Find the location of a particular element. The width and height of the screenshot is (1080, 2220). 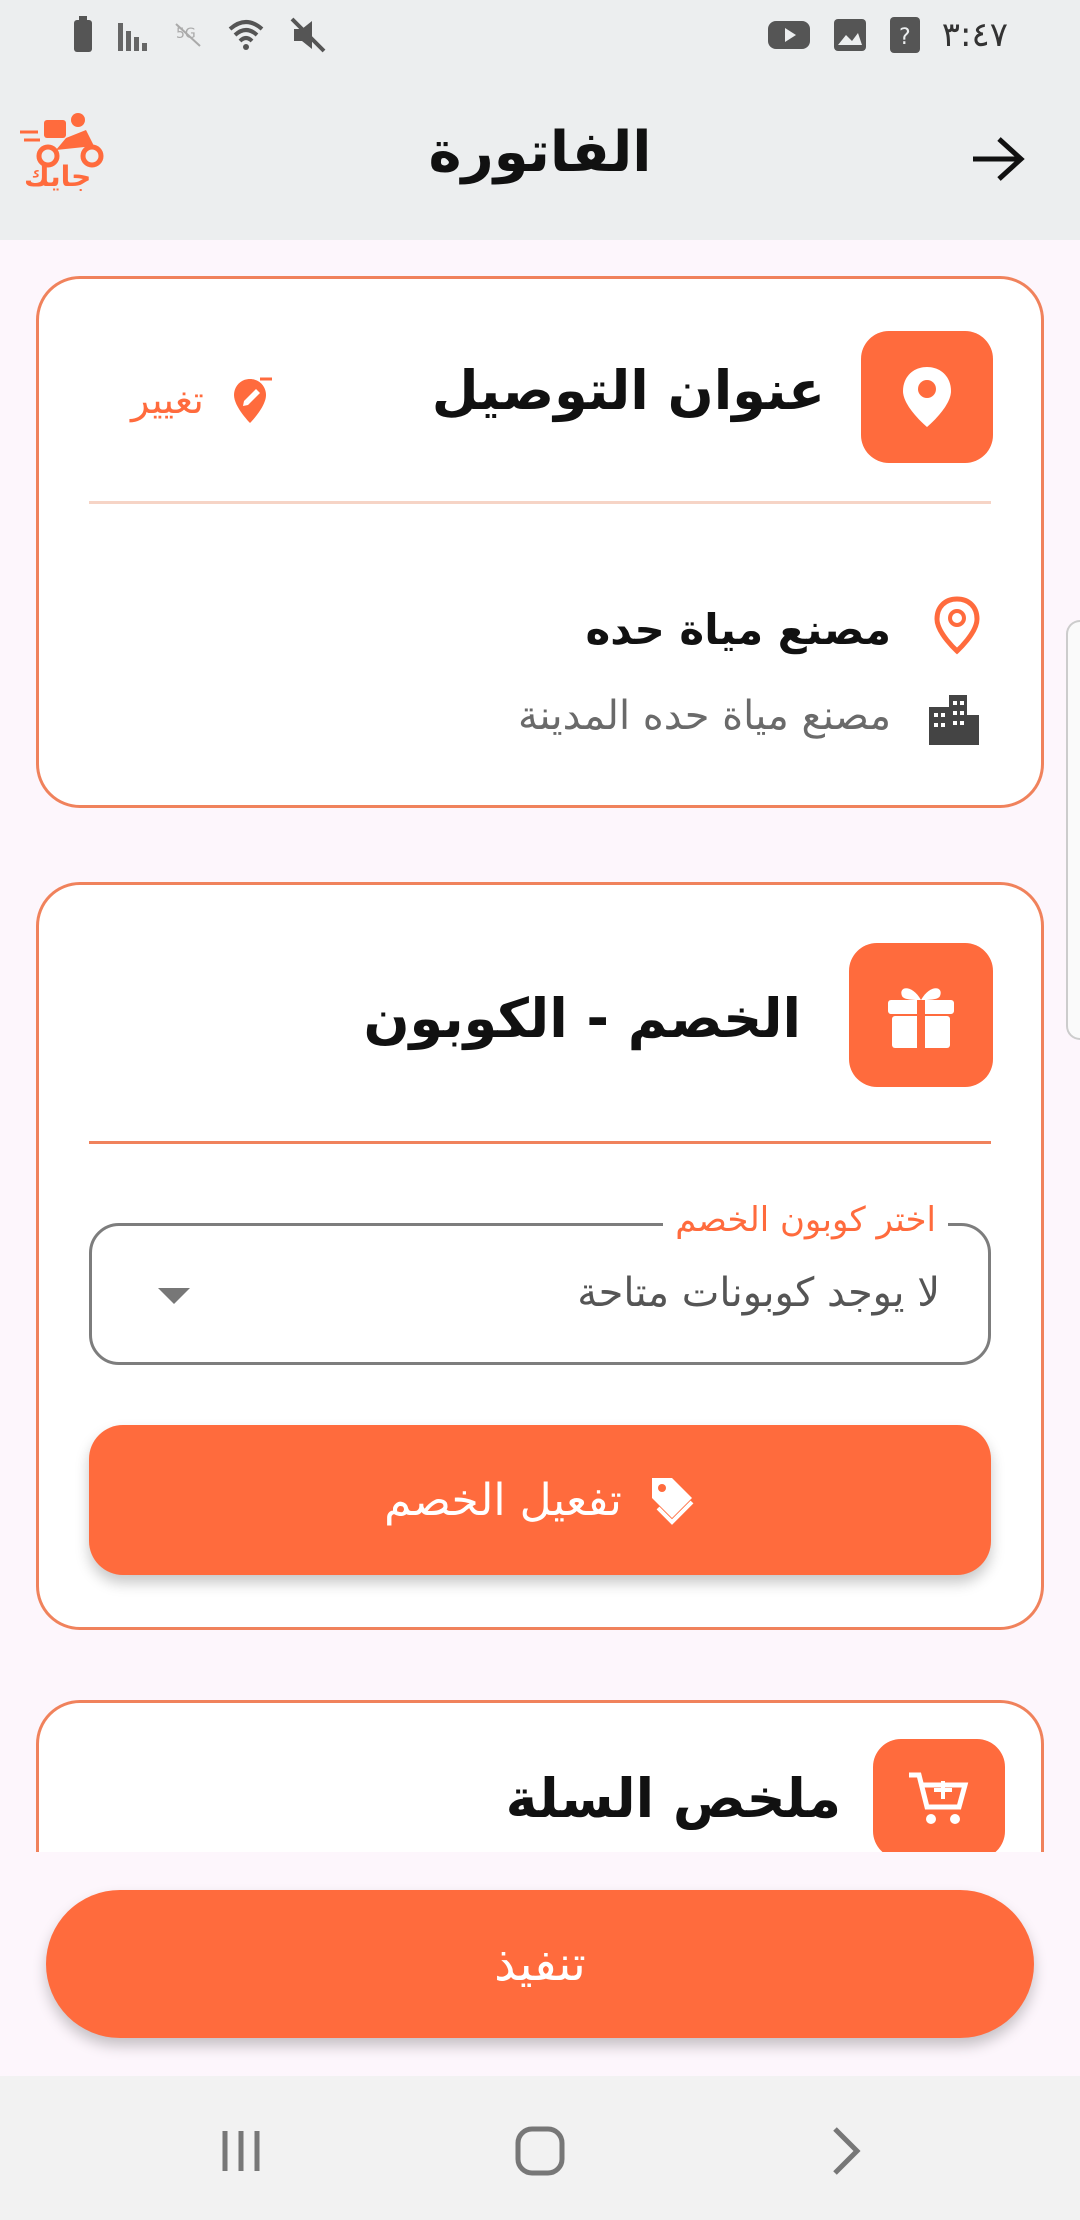

unknown-notification-icon: ? is located at coordinates (904, 35).